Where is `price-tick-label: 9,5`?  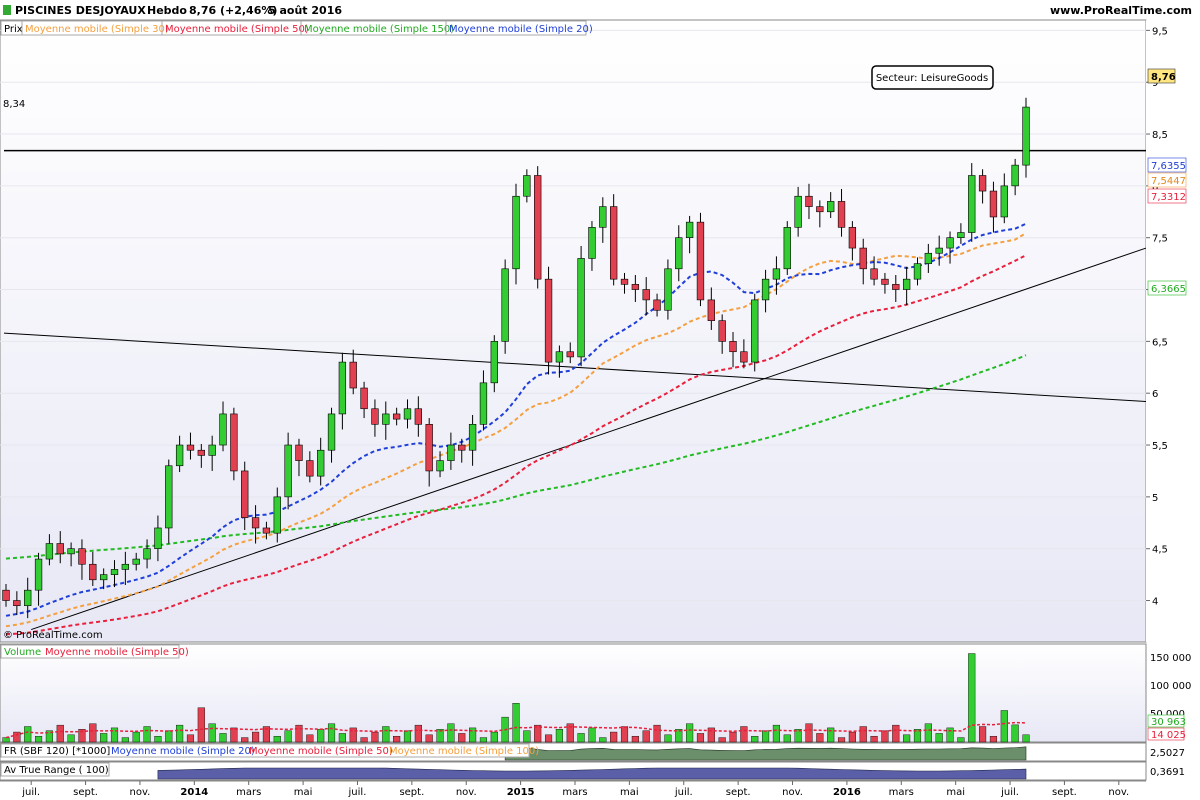
price-tick-label: 9,5 is located at coordinates (1160, 31).